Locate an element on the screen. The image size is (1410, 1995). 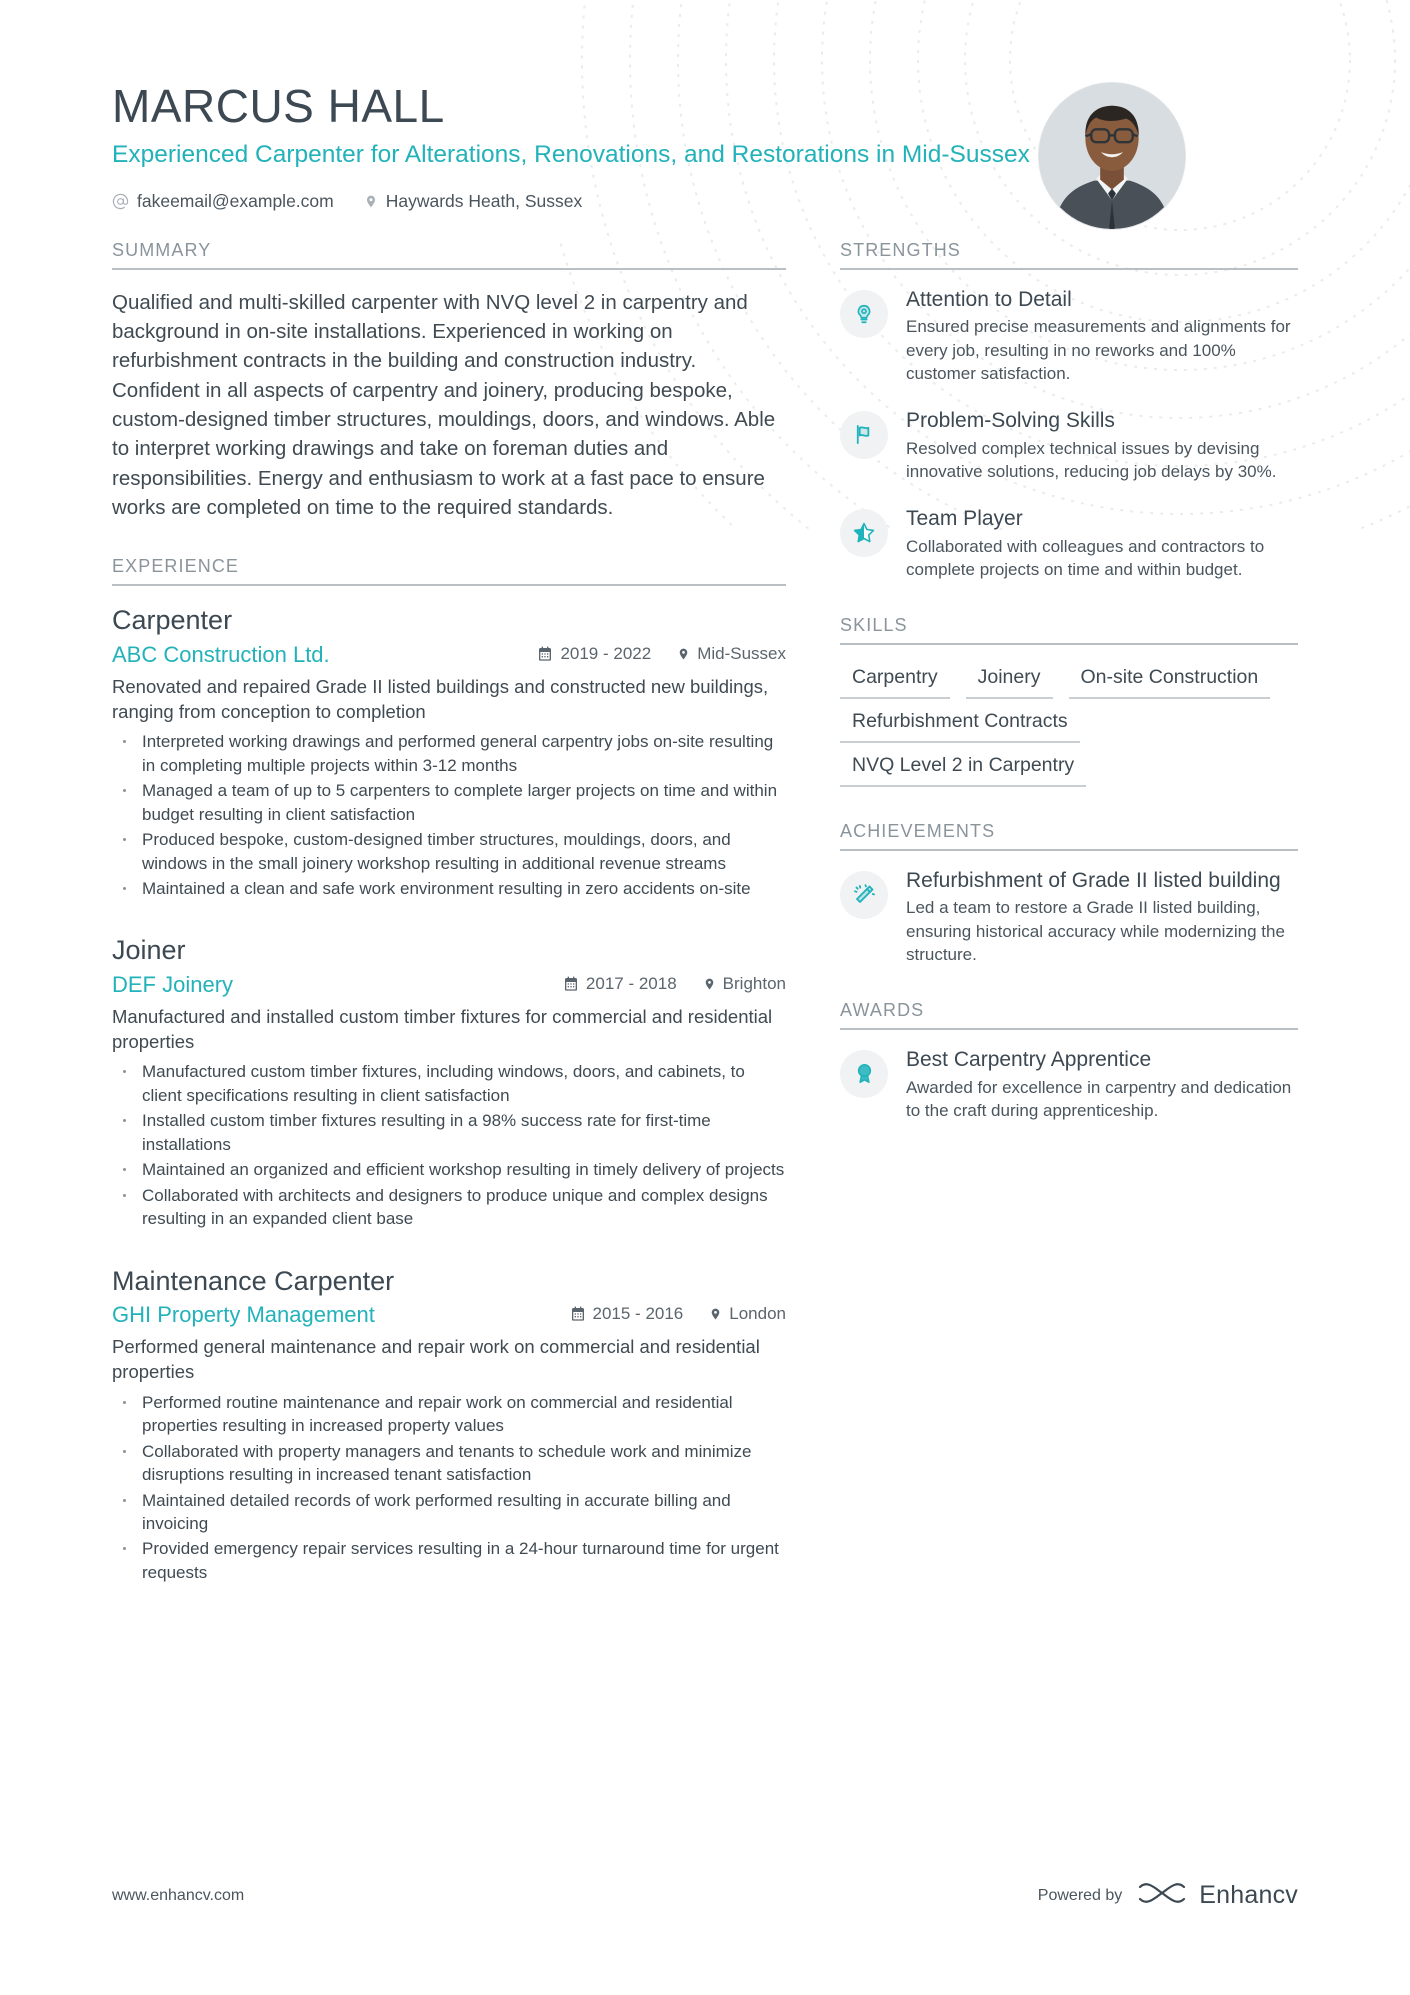
contact-email: fakeemail@example.com is located at coordinates (223, 201).